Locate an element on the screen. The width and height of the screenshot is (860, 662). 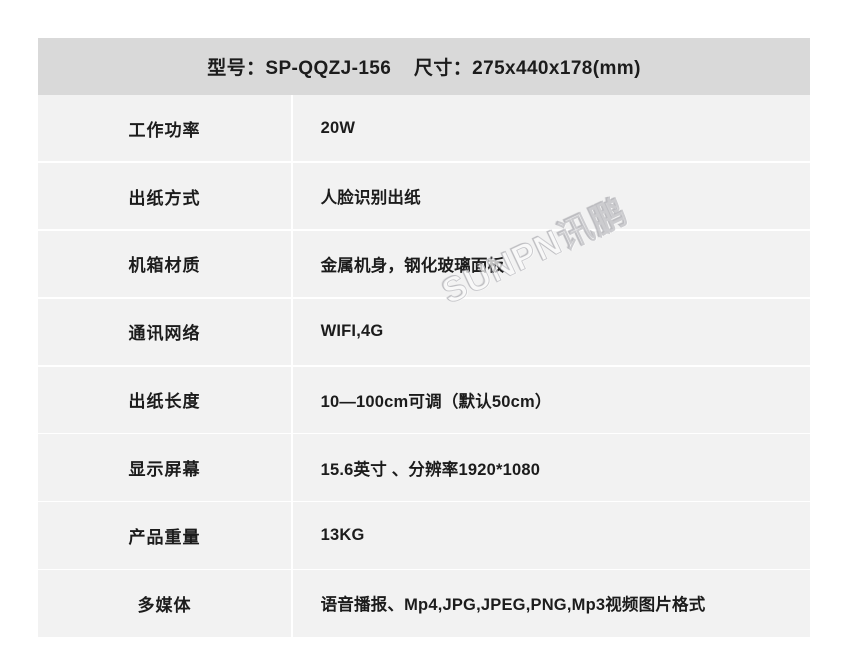
spec-label-cell: 显示屏幕 is located at coordinates (164, 467).